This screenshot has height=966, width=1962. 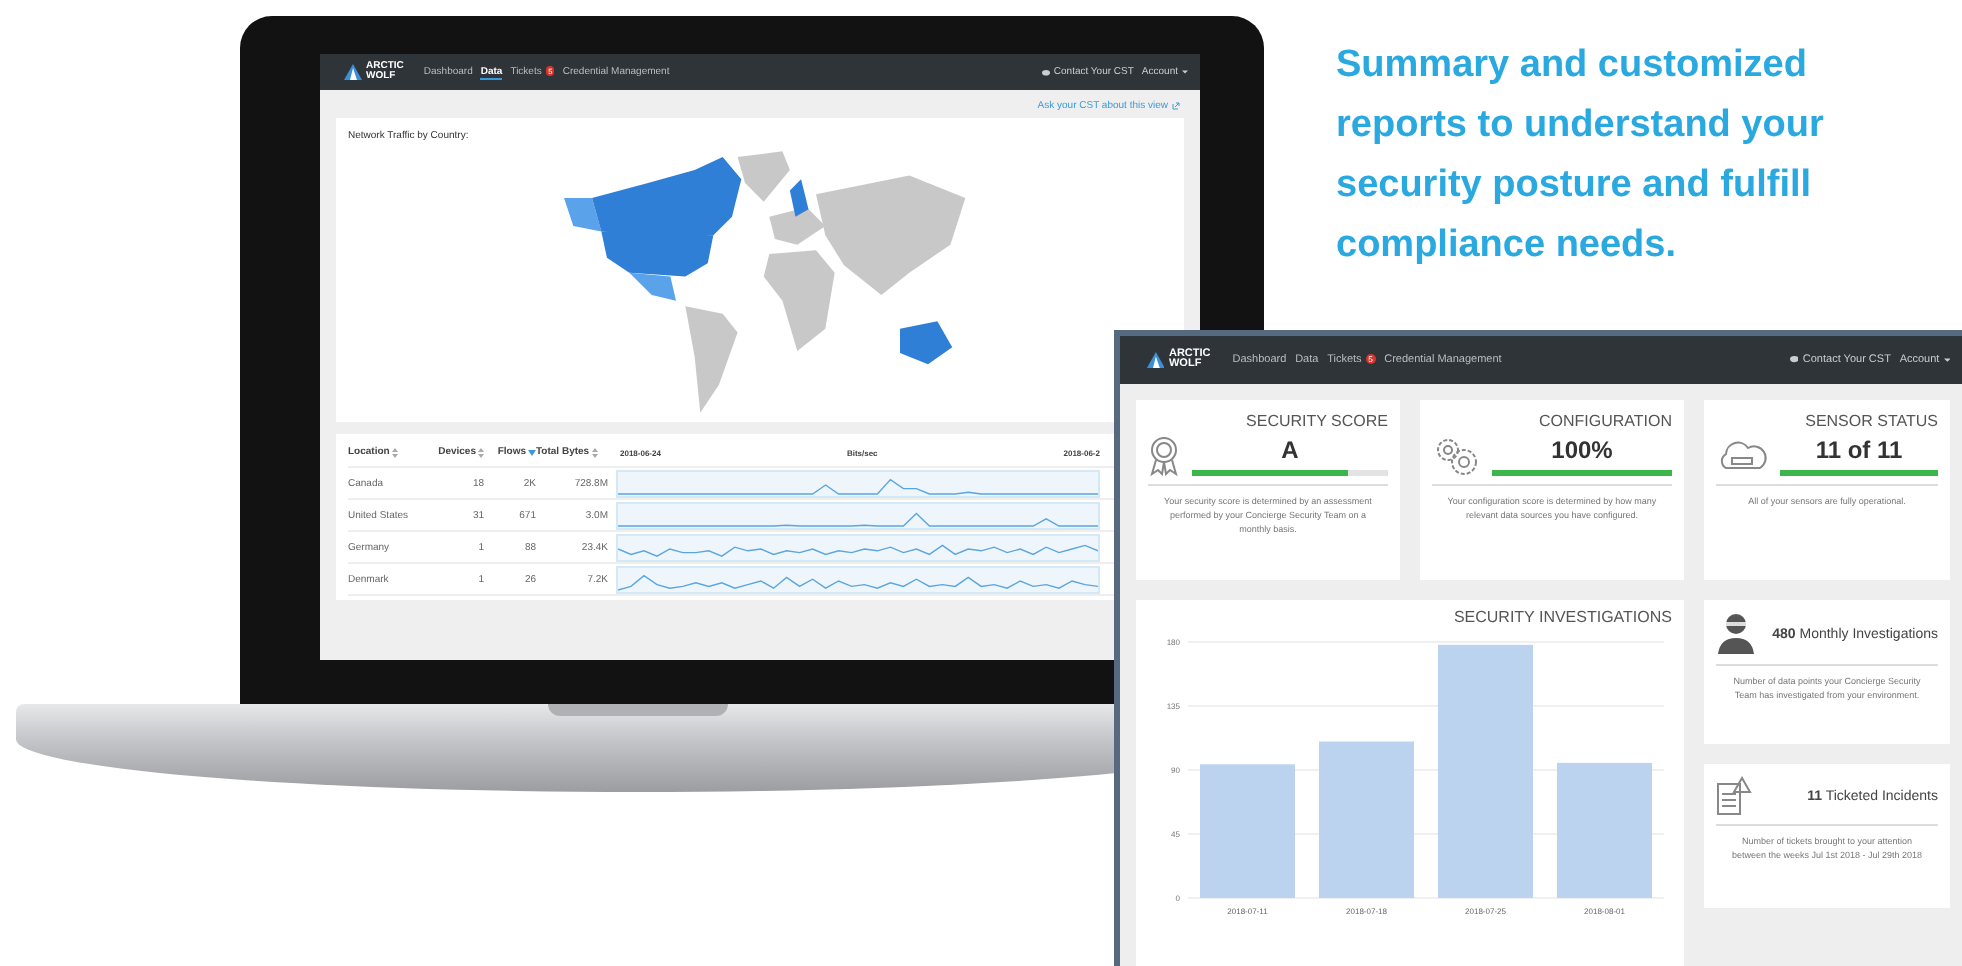 I want to click on score-value: A, so click(x=1290, y=450).